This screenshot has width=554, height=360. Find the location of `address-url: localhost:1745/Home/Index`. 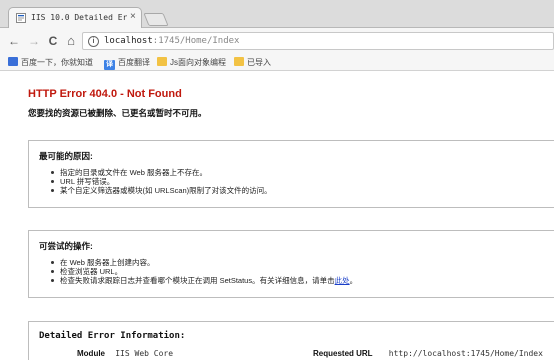

address-url: localhost:1745/Home/Index is located at coordinates (171, 41).